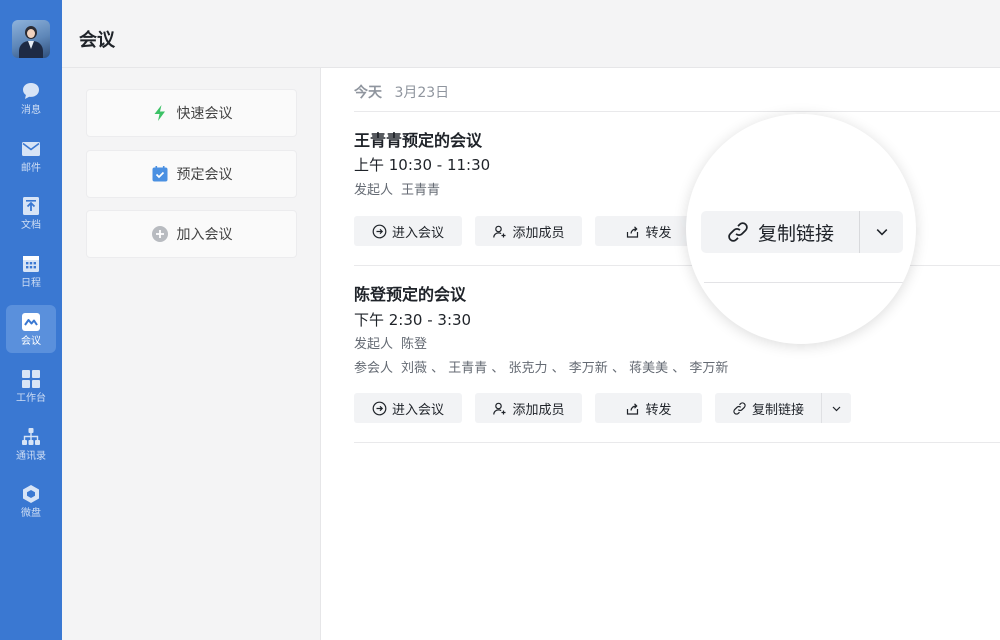  I want to click on meeting-time: 下午 2:30 - 3:30, so click(413, 320).